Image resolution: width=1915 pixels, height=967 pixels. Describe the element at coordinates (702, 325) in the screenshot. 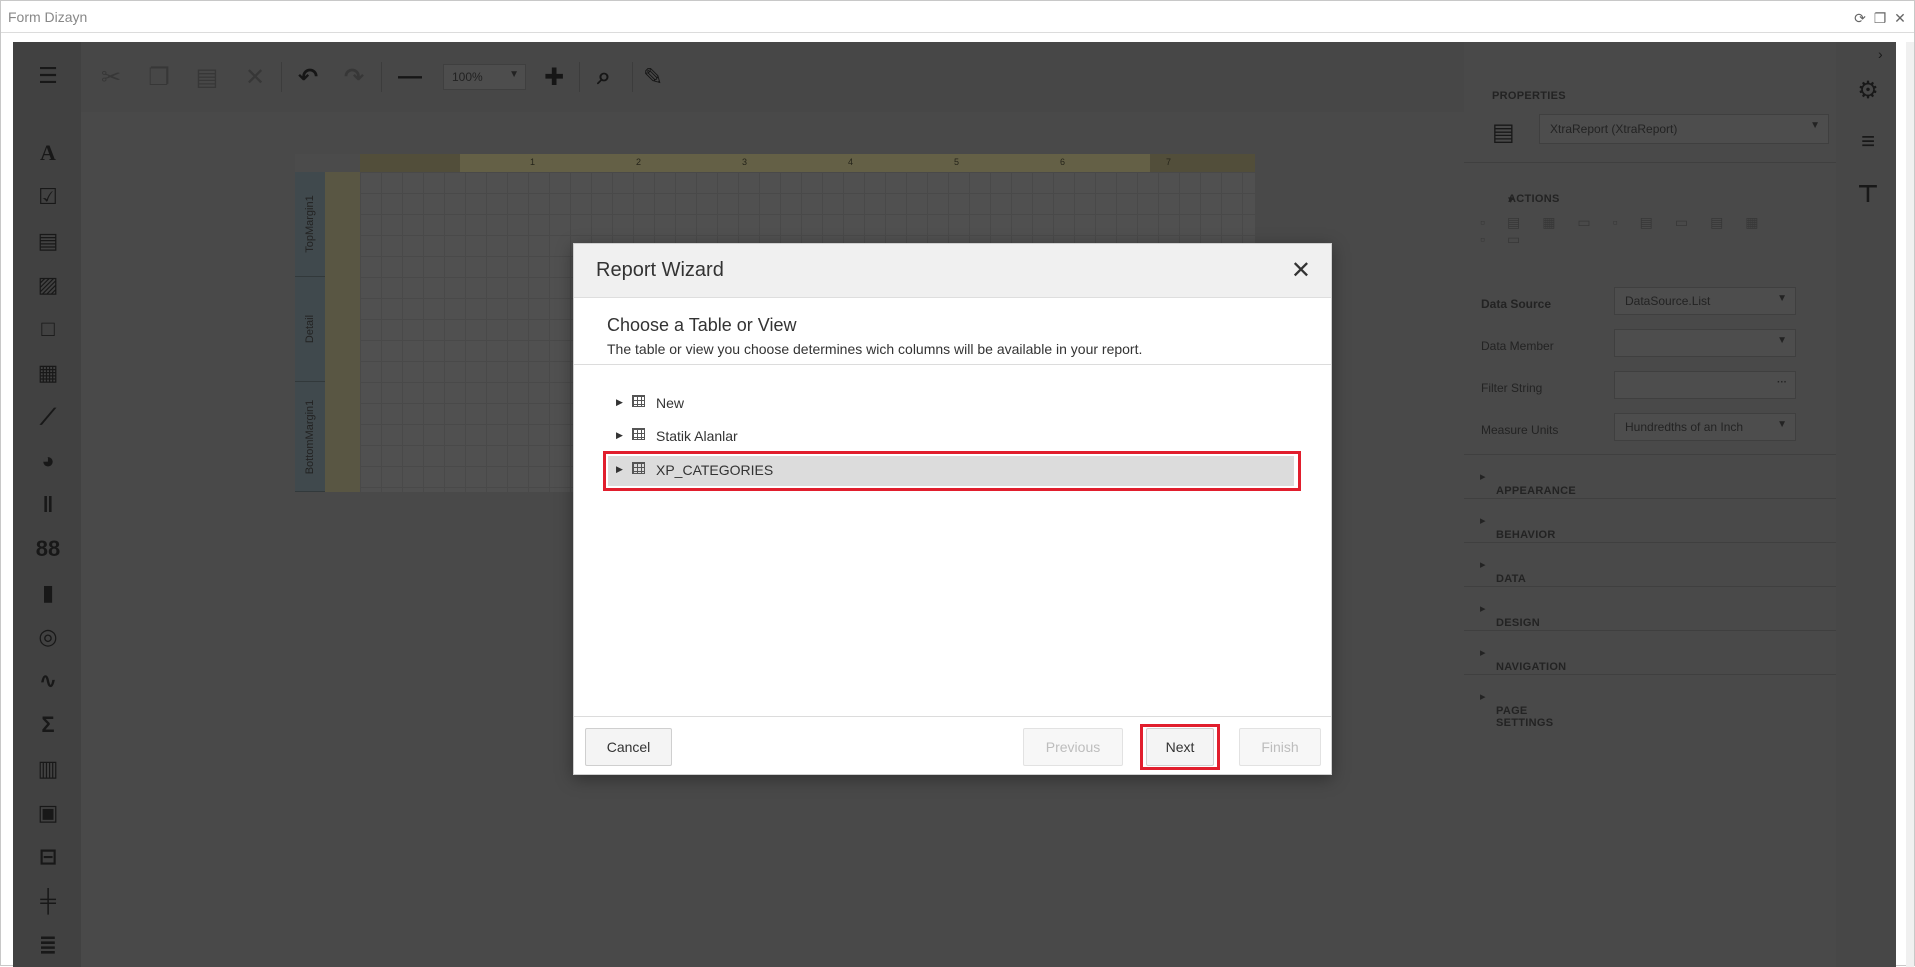

I see `step-title: Choose a Table or View` at that location.